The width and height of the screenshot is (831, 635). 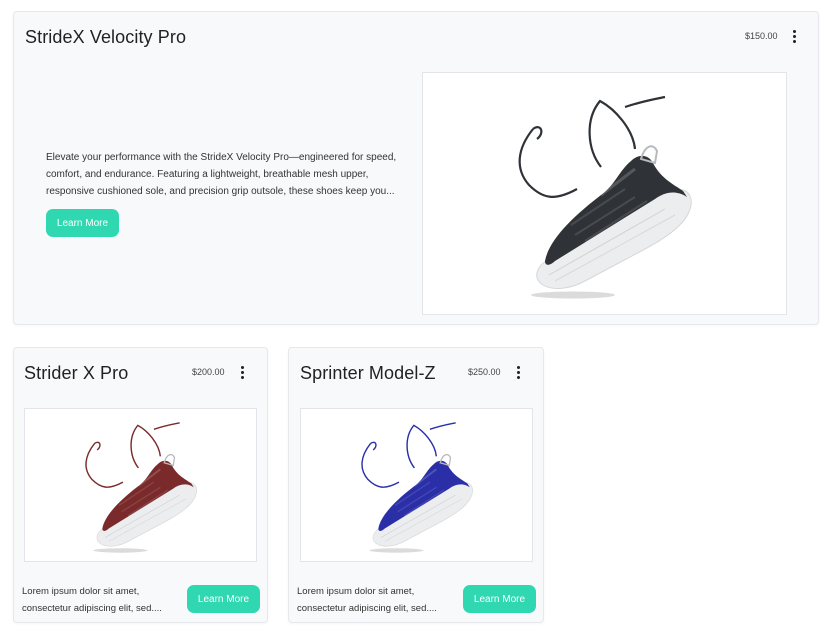 I want to click on product-title: Strider X Pro, so click(x=76, y=373).